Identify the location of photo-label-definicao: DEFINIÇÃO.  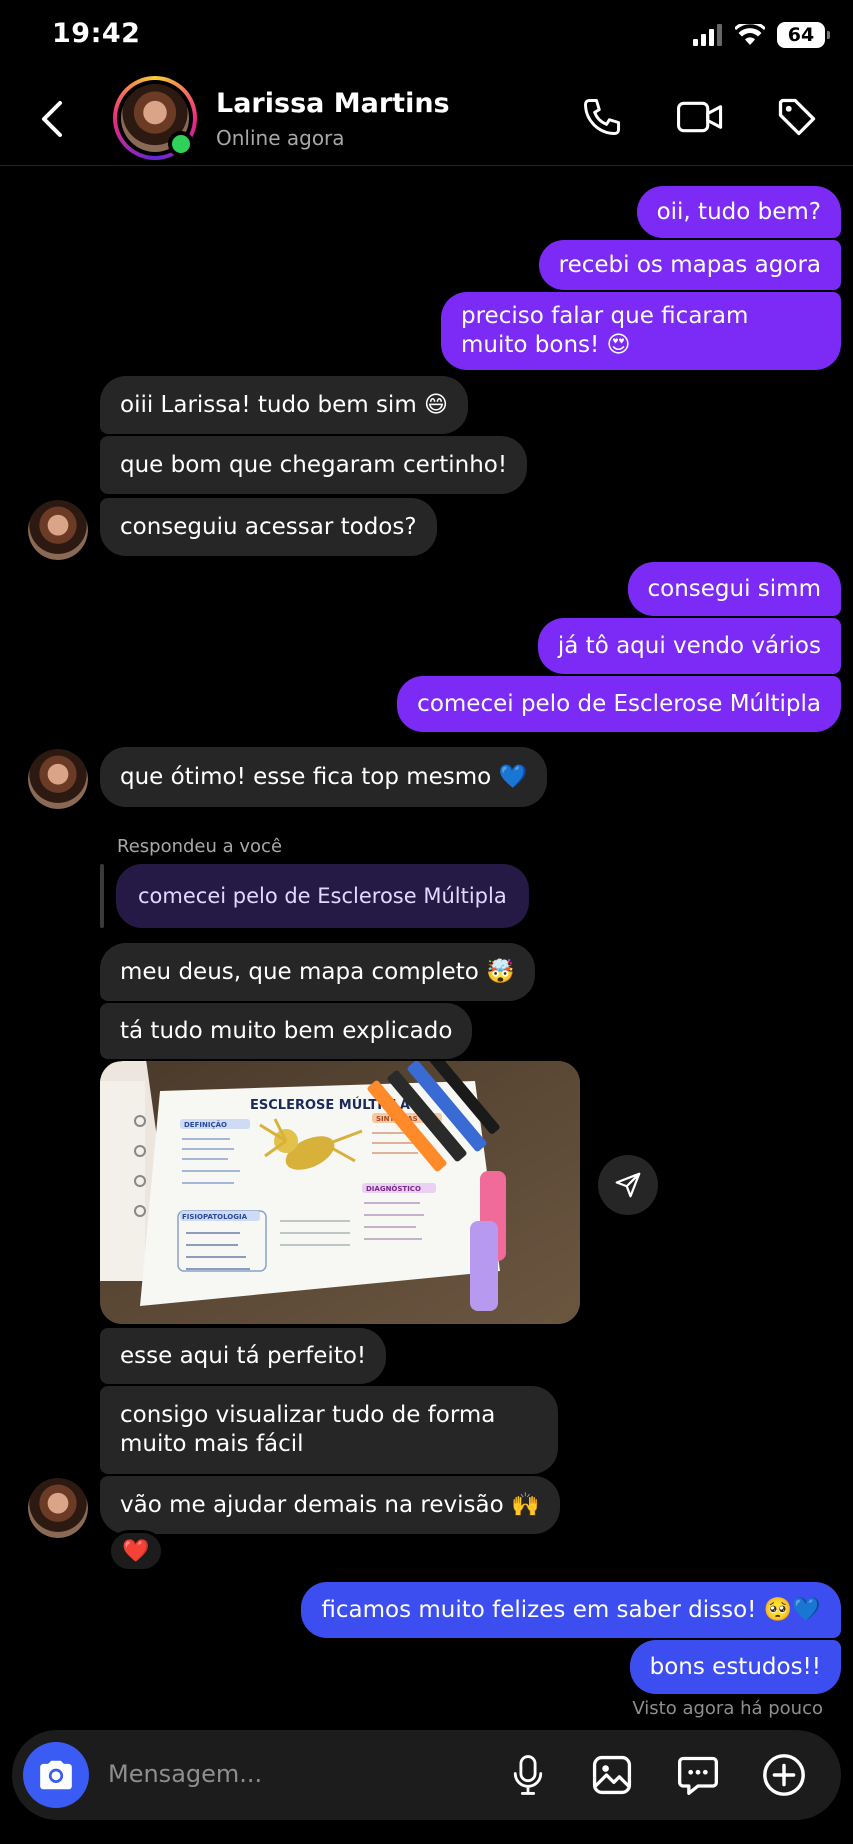
(205, 1124).